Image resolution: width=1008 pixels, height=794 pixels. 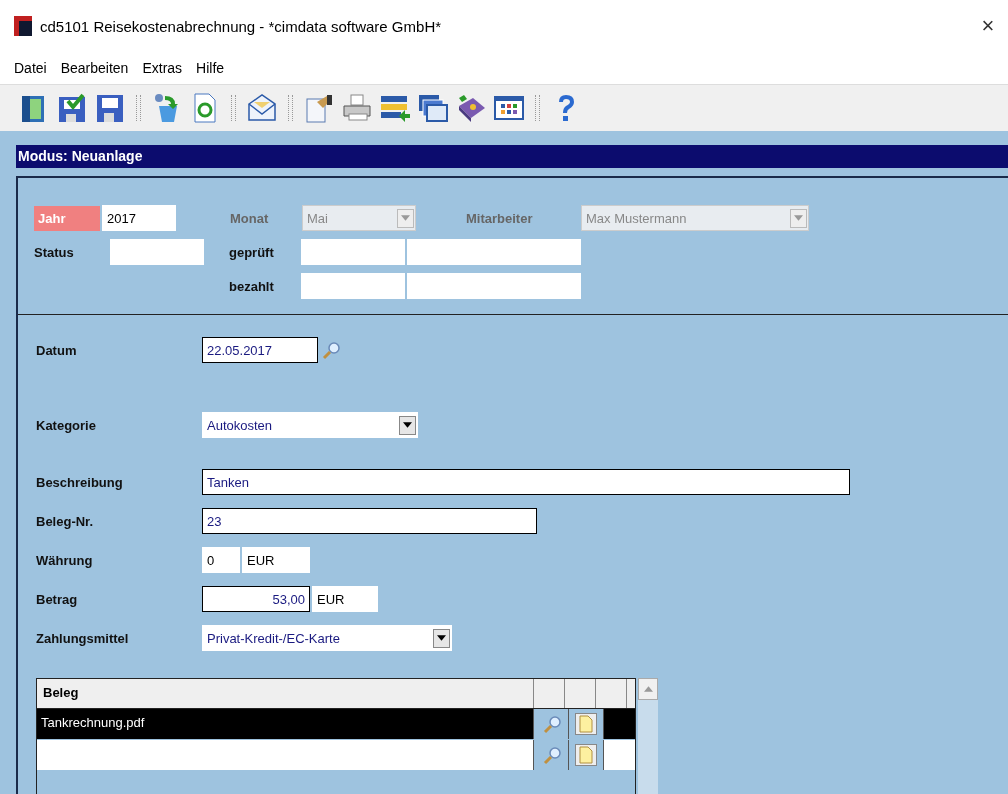 I want to click on currency-code-field: 0, so click(x=221, y=560).